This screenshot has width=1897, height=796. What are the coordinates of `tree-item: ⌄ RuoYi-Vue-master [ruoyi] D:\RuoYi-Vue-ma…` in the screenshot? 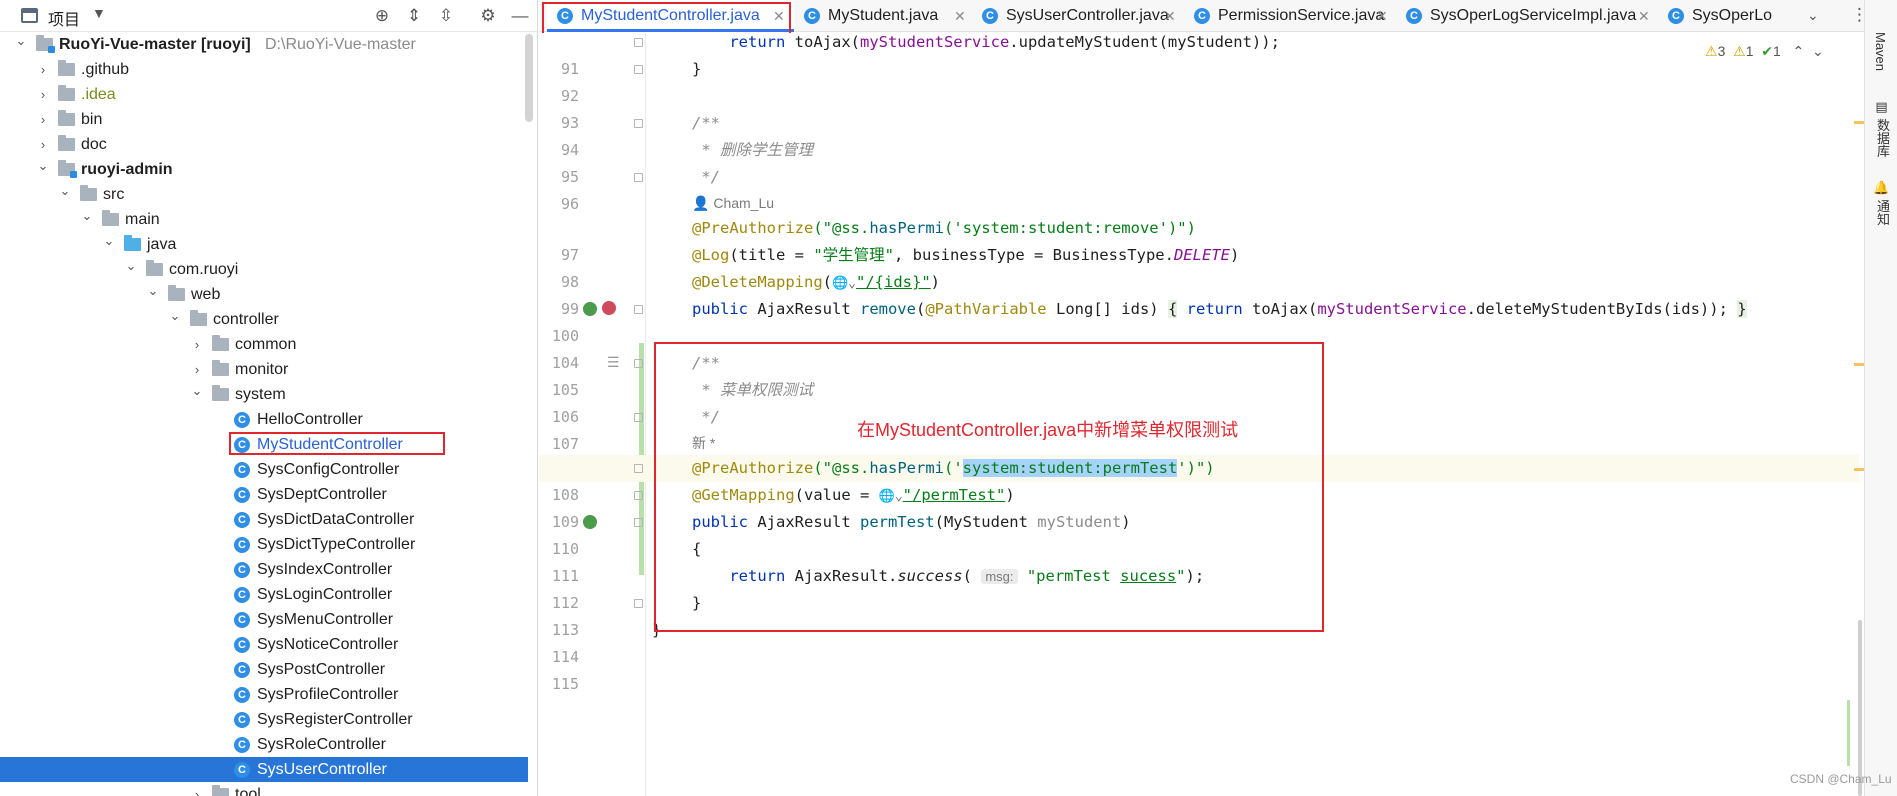 It's located at (264, 44).